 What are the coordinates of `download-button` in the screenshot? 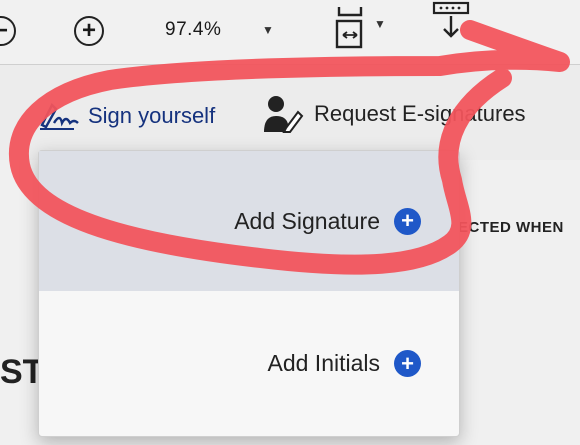 It's located at (451, 20).